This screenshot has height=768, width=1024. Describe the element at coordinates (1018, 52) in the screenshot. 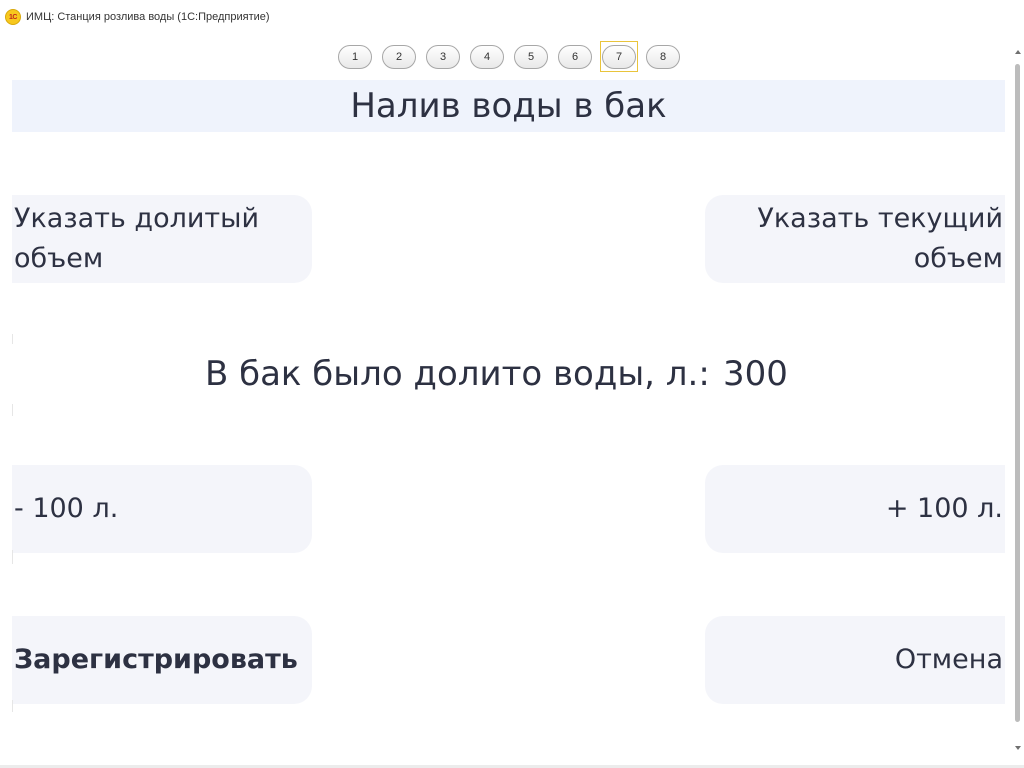

I see `scroll-up-arrow-icon` at that location.